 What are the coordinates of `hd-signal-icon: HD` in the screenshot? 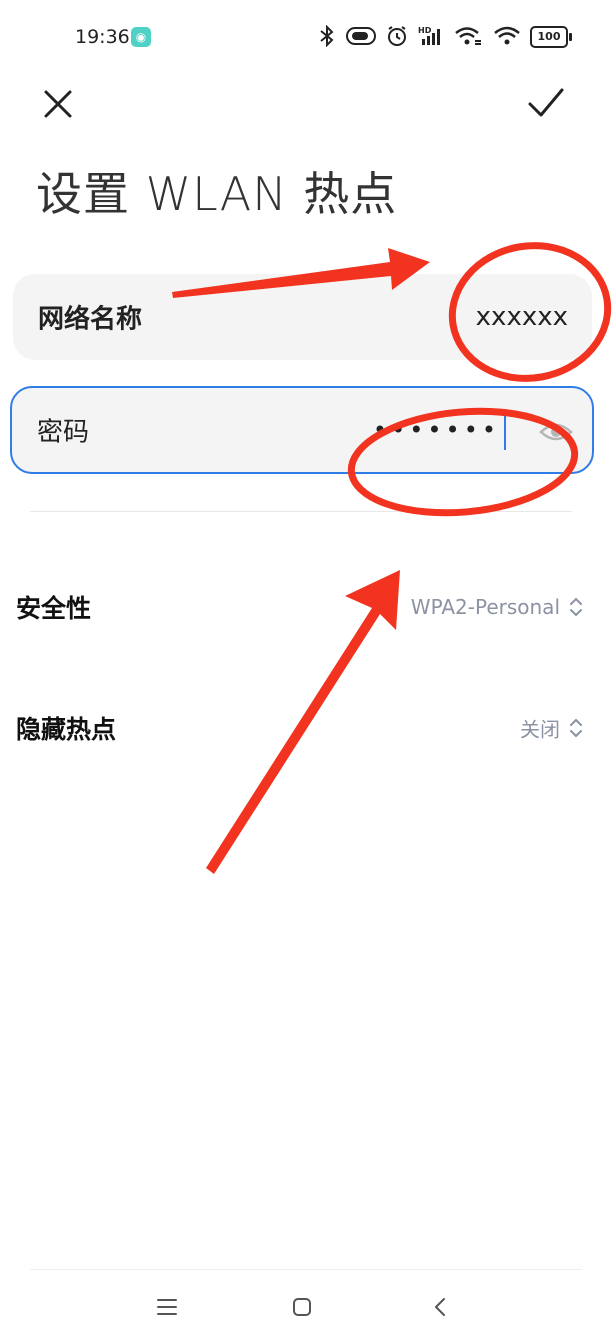 It's located at (431, 37).